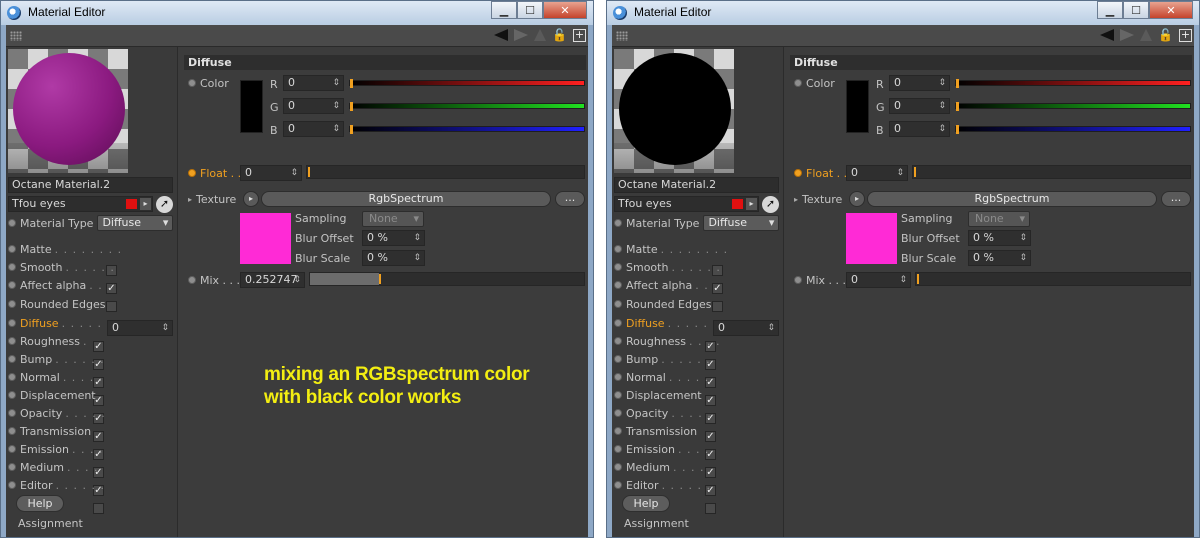 This screenshot has height=538, width=1200. What do you see at coordinates (80, 204) in the screenshot?
I see `texture-name-field: Tfou eyes ▸` at bounding box center [80, 204].